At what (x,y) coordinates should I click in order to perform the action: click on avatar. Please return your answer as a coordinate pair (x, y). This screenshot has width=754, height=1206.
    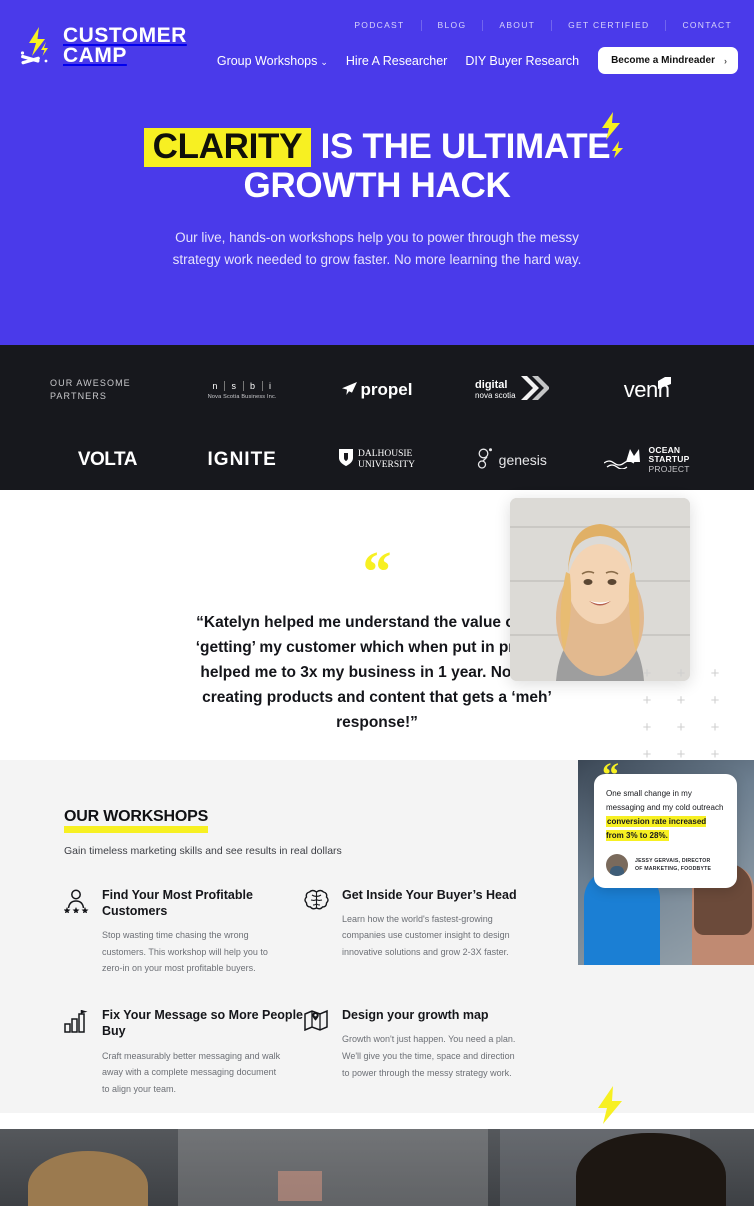
    Looking at the image, I should click on (617, 865).